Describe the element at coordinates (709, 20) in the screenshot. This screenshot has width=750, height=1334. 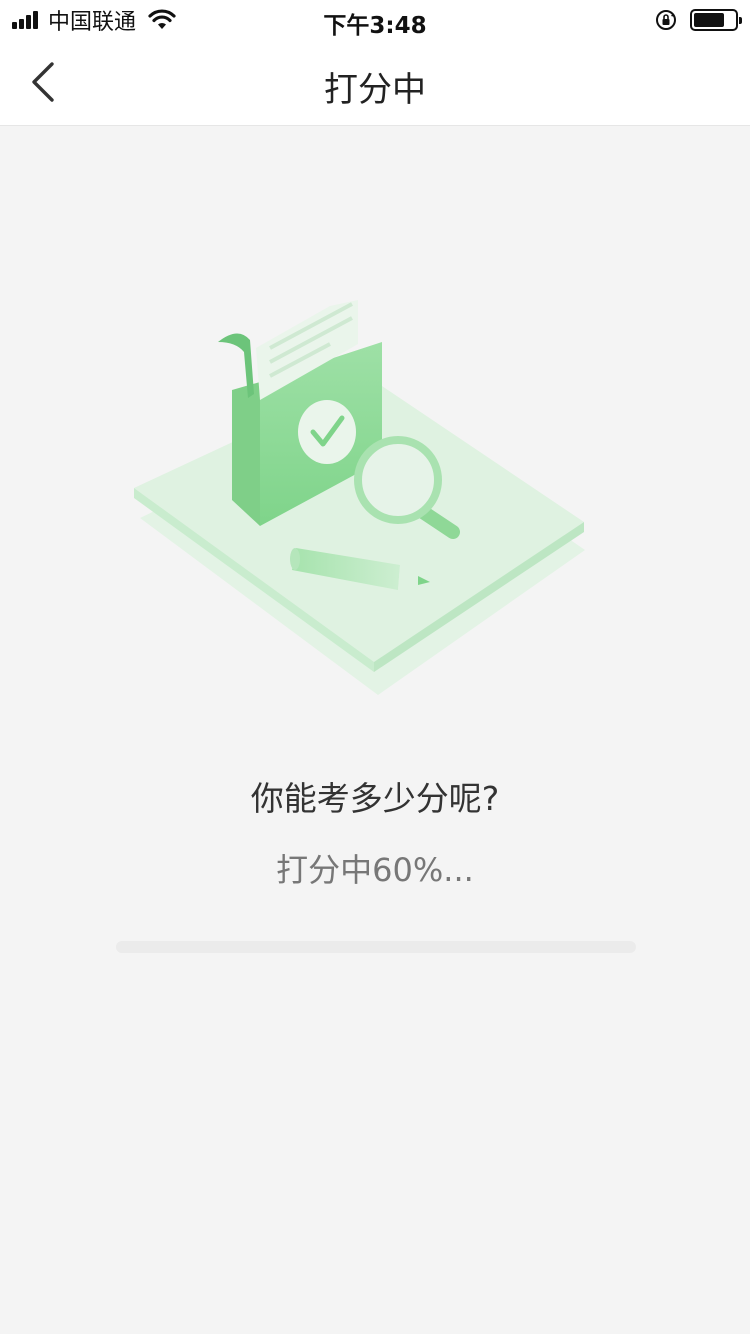
I see `battery-level` at that location.